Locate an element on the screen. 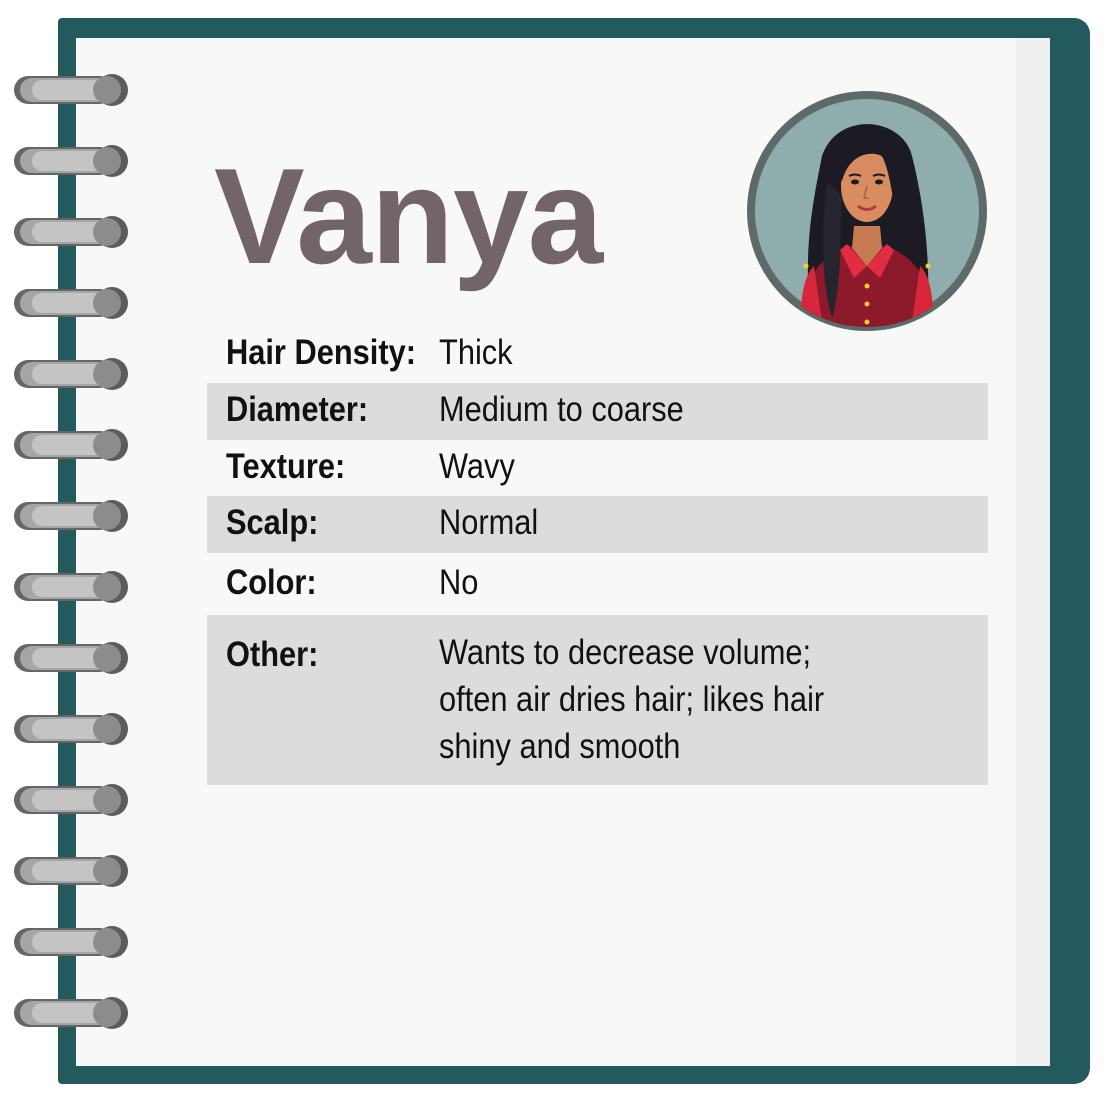 Image resolution: width=1106 pixels, height=1099 pixels. table-row: Diameter: Medium to coarse is located at coordinates (597, 411).